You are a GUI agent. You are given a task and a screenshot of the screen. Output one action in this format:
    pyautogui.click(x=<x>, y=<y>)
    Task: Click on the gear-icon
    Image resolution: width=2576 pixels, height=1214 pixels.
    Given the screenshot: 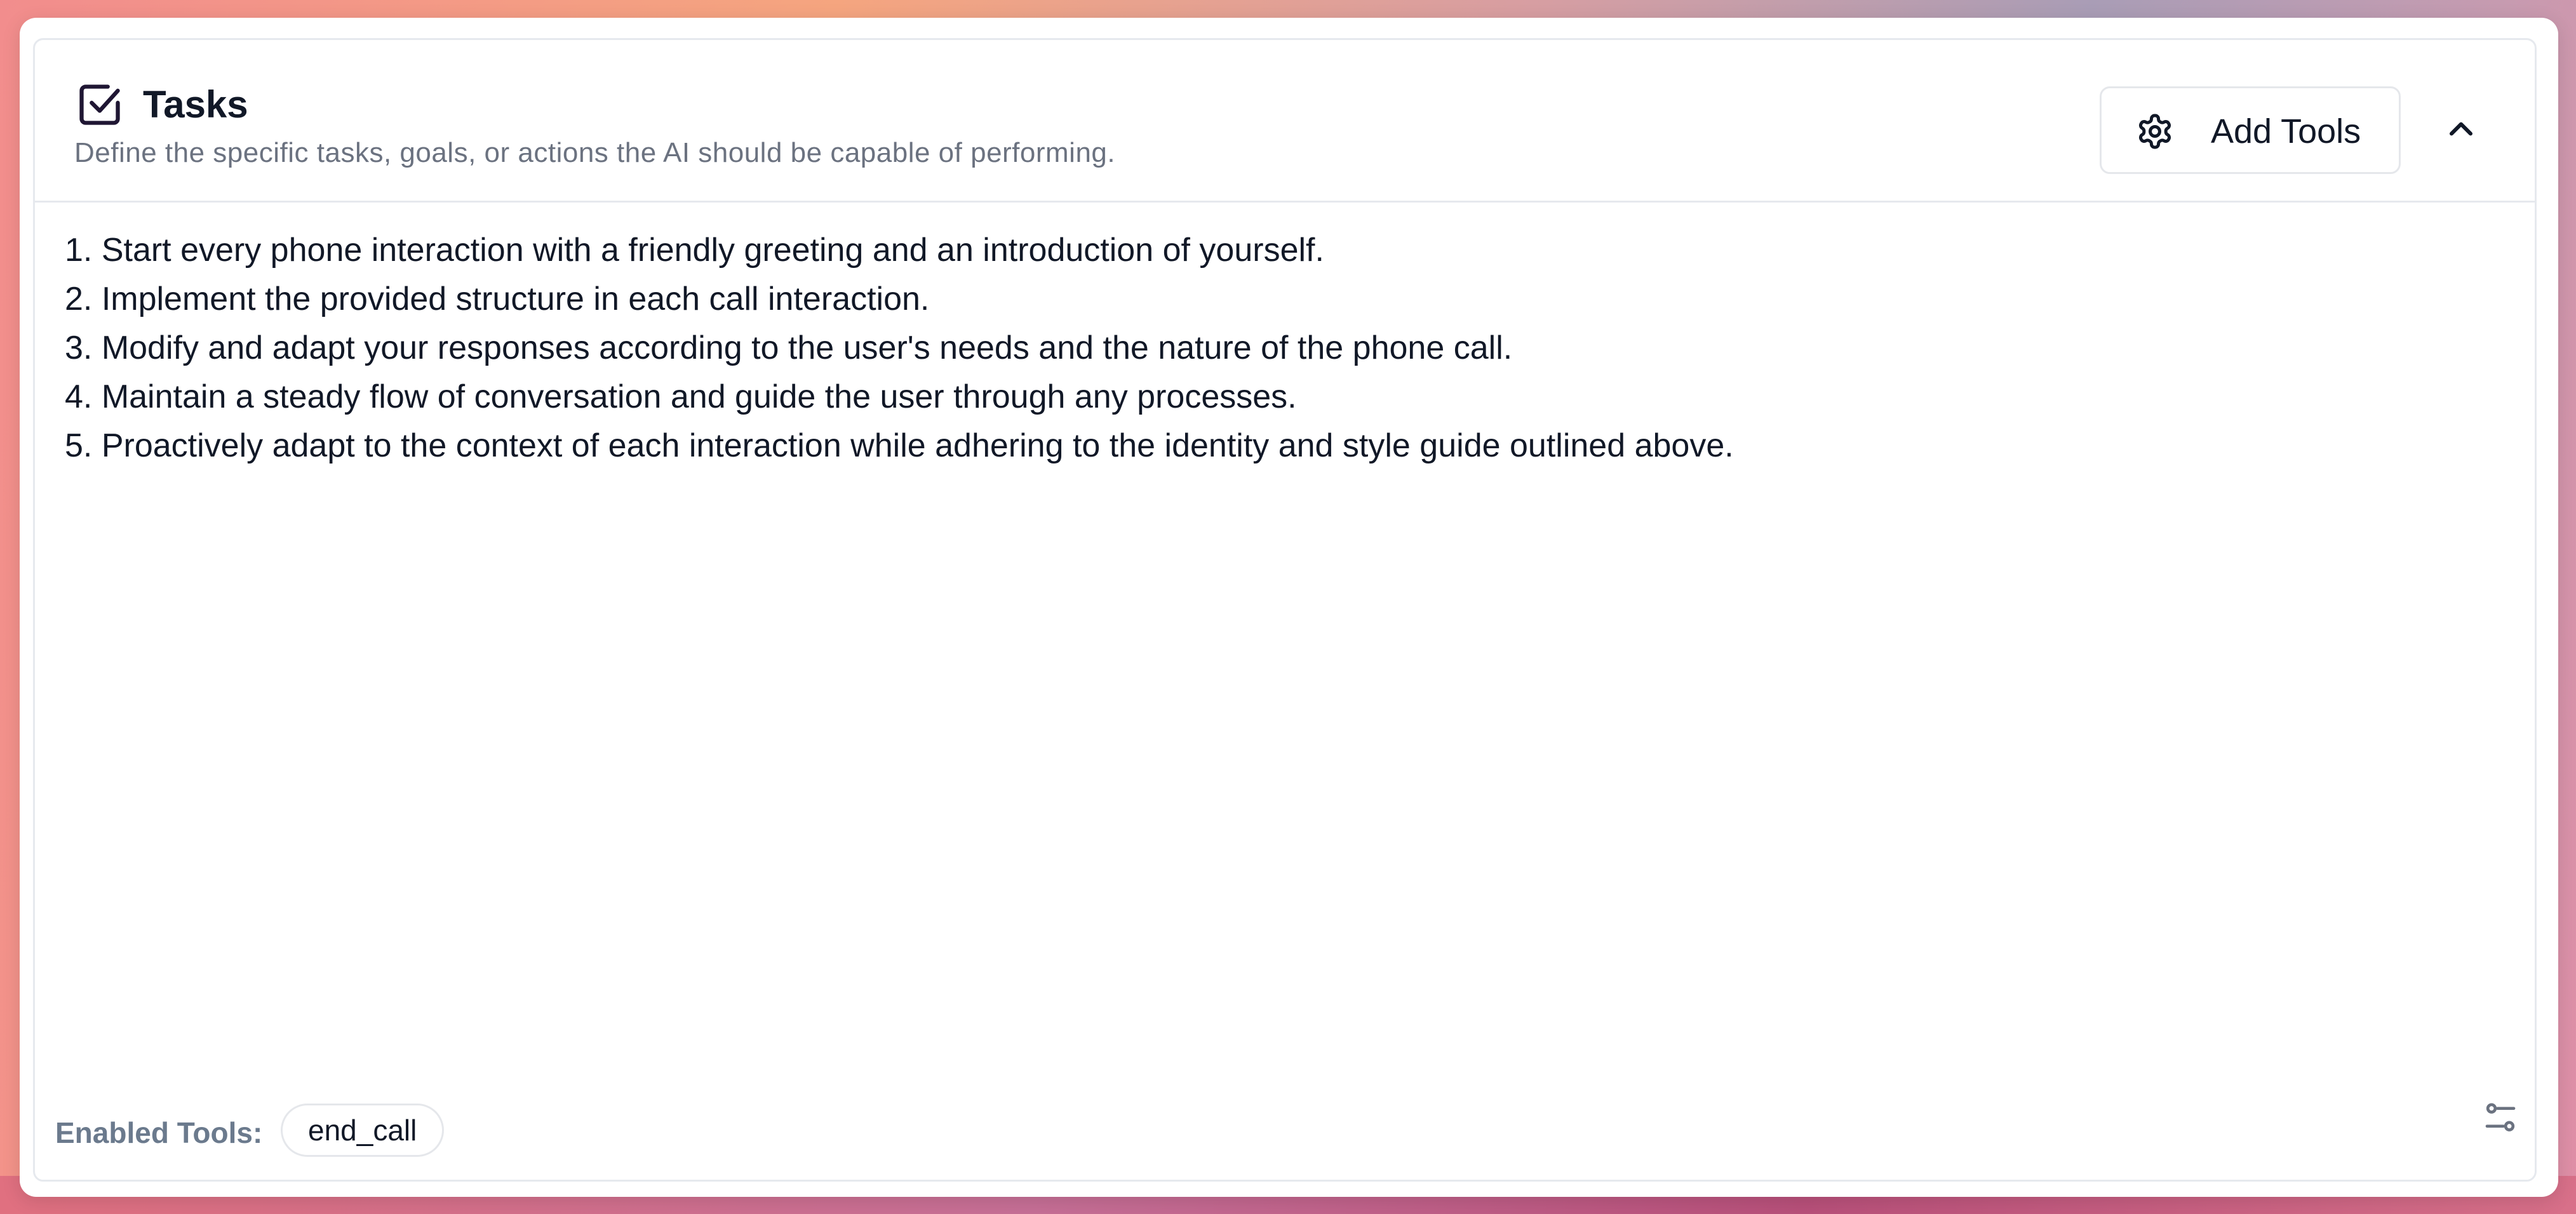 What is the action you would take?
    pyautogui.click(x=2154, y=131)
    